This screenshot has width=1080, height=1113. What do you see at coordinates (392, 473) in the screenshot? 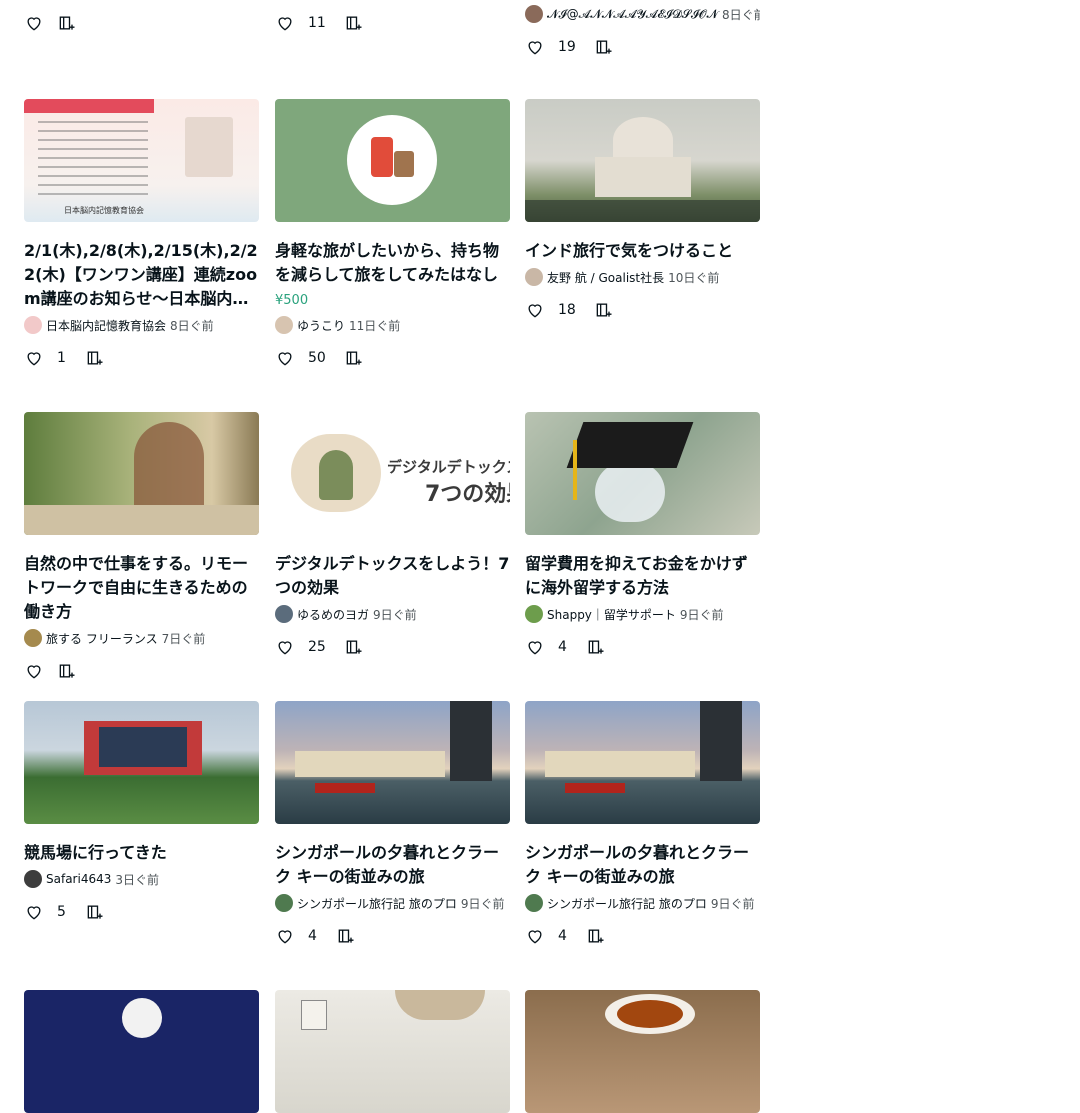
I see `card-thumbnail: デジタルデトックス 7つの効果` at bounding box center [392, 473].